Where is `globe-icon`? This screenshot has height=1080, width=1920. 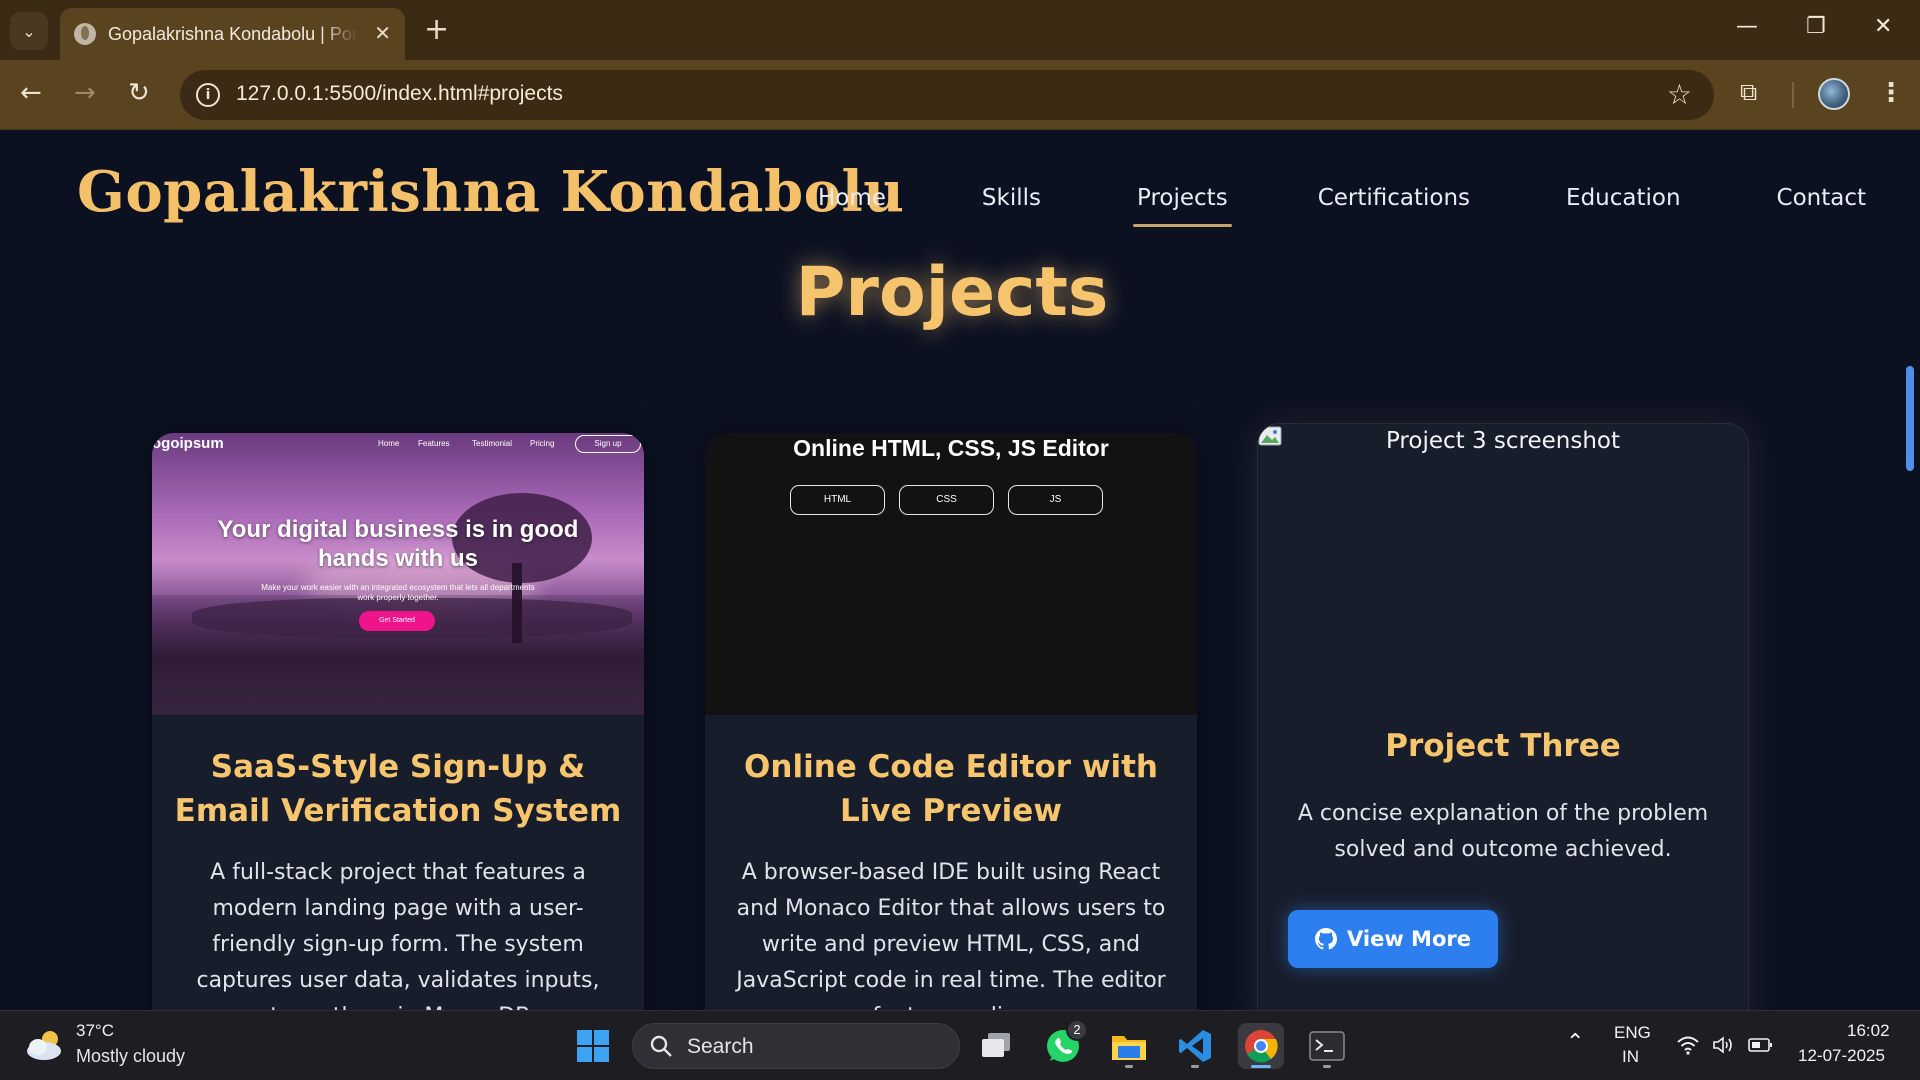
globe-icon is located at coordinates (85, 34).